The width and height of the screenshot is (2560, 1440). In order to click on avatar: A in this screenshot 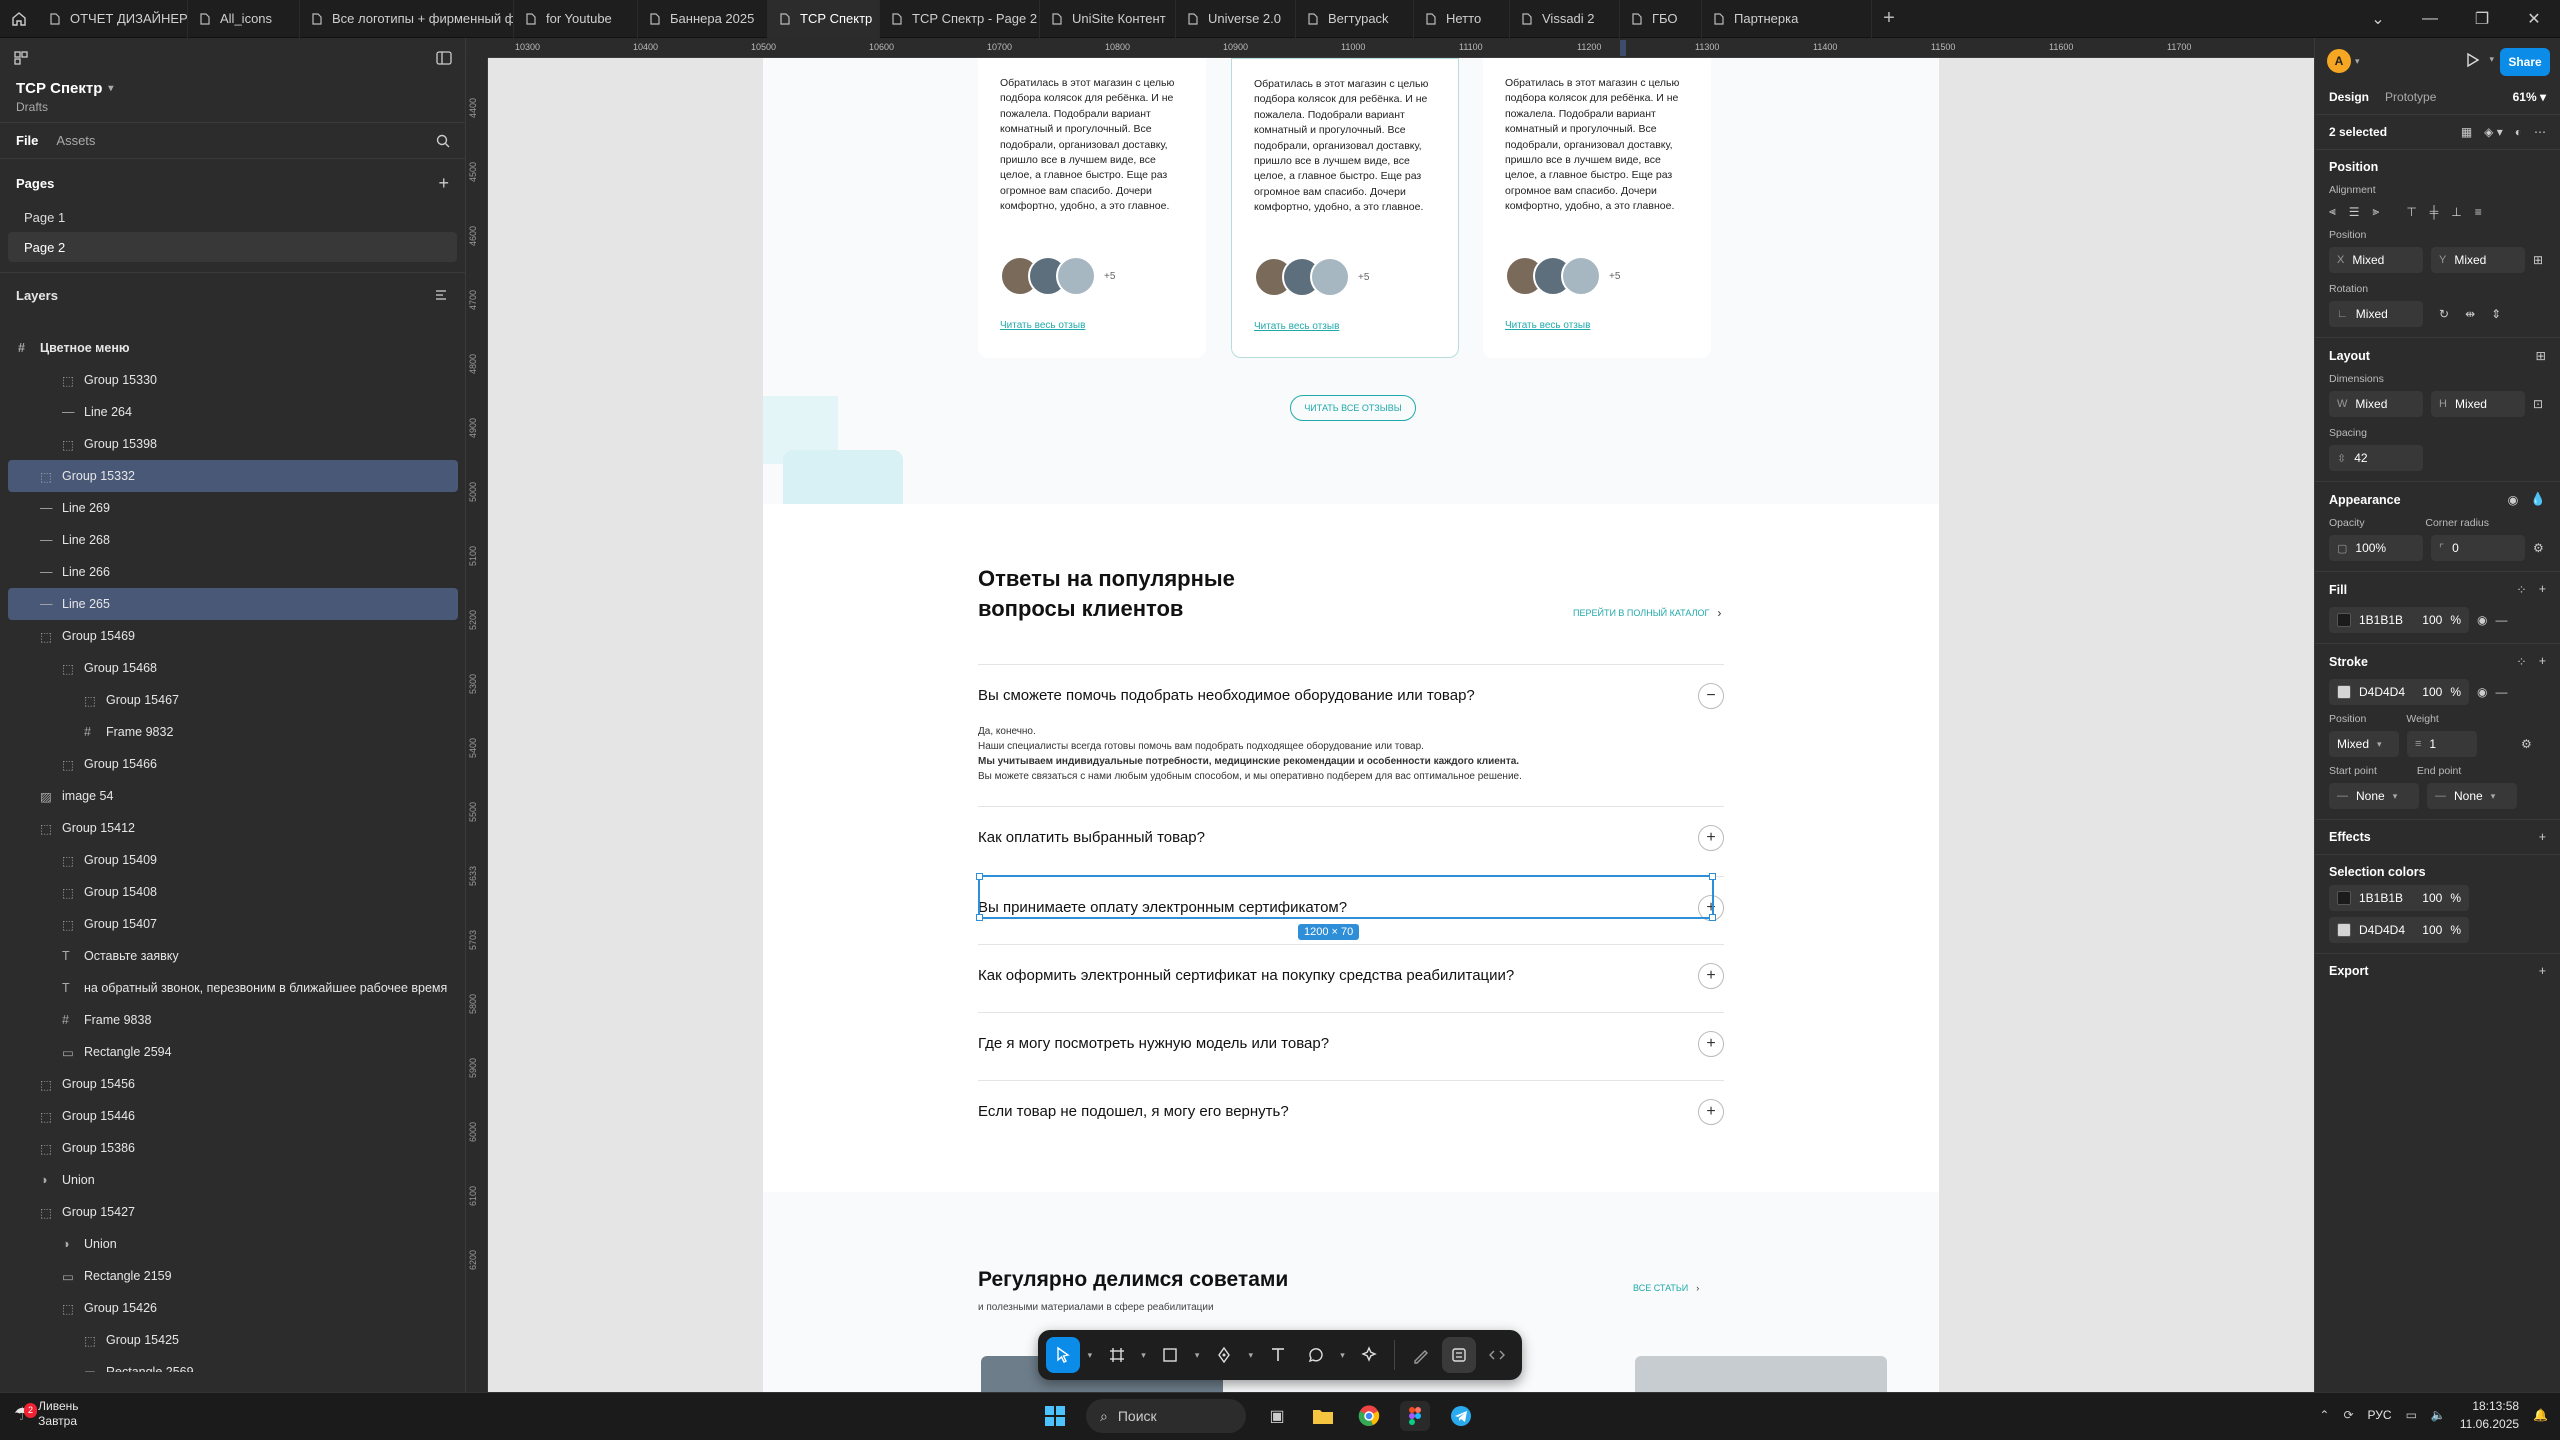, I will do `click(2339, 61)`.